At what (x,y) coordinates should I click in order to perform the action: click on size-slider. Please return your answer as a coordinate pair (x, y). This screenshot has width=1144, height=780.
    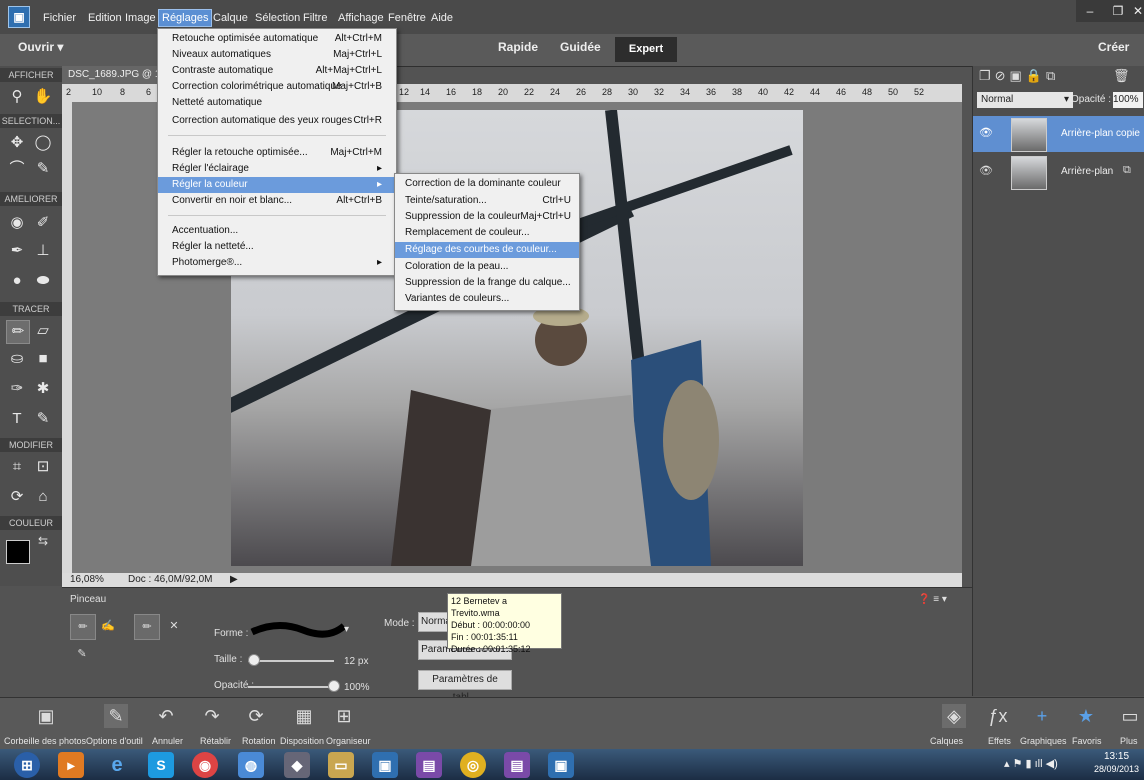
    Looking at the image, I should click on (291, 661).